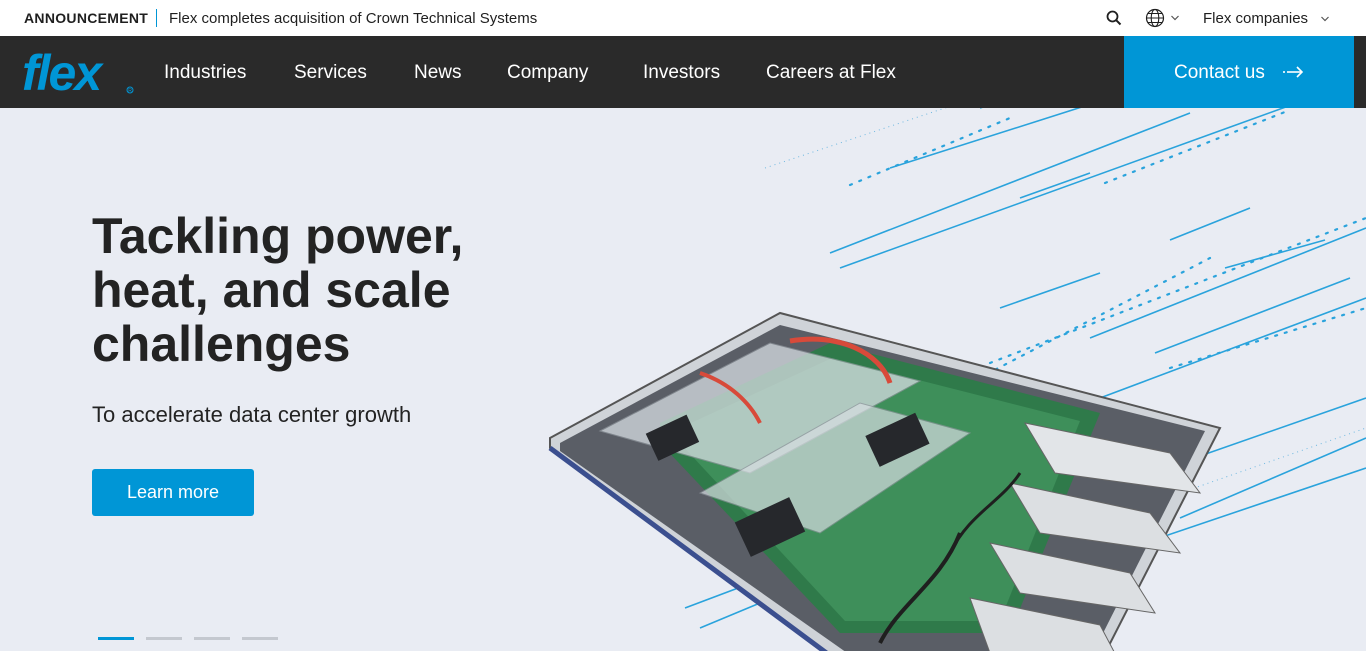 Image resolution: width=1366 pixels, height=651 pixels. Describe the element at coordinates (86, 18) in the screenshot. I see `announcement-tag: ANNOUNCEMENT` at that location.